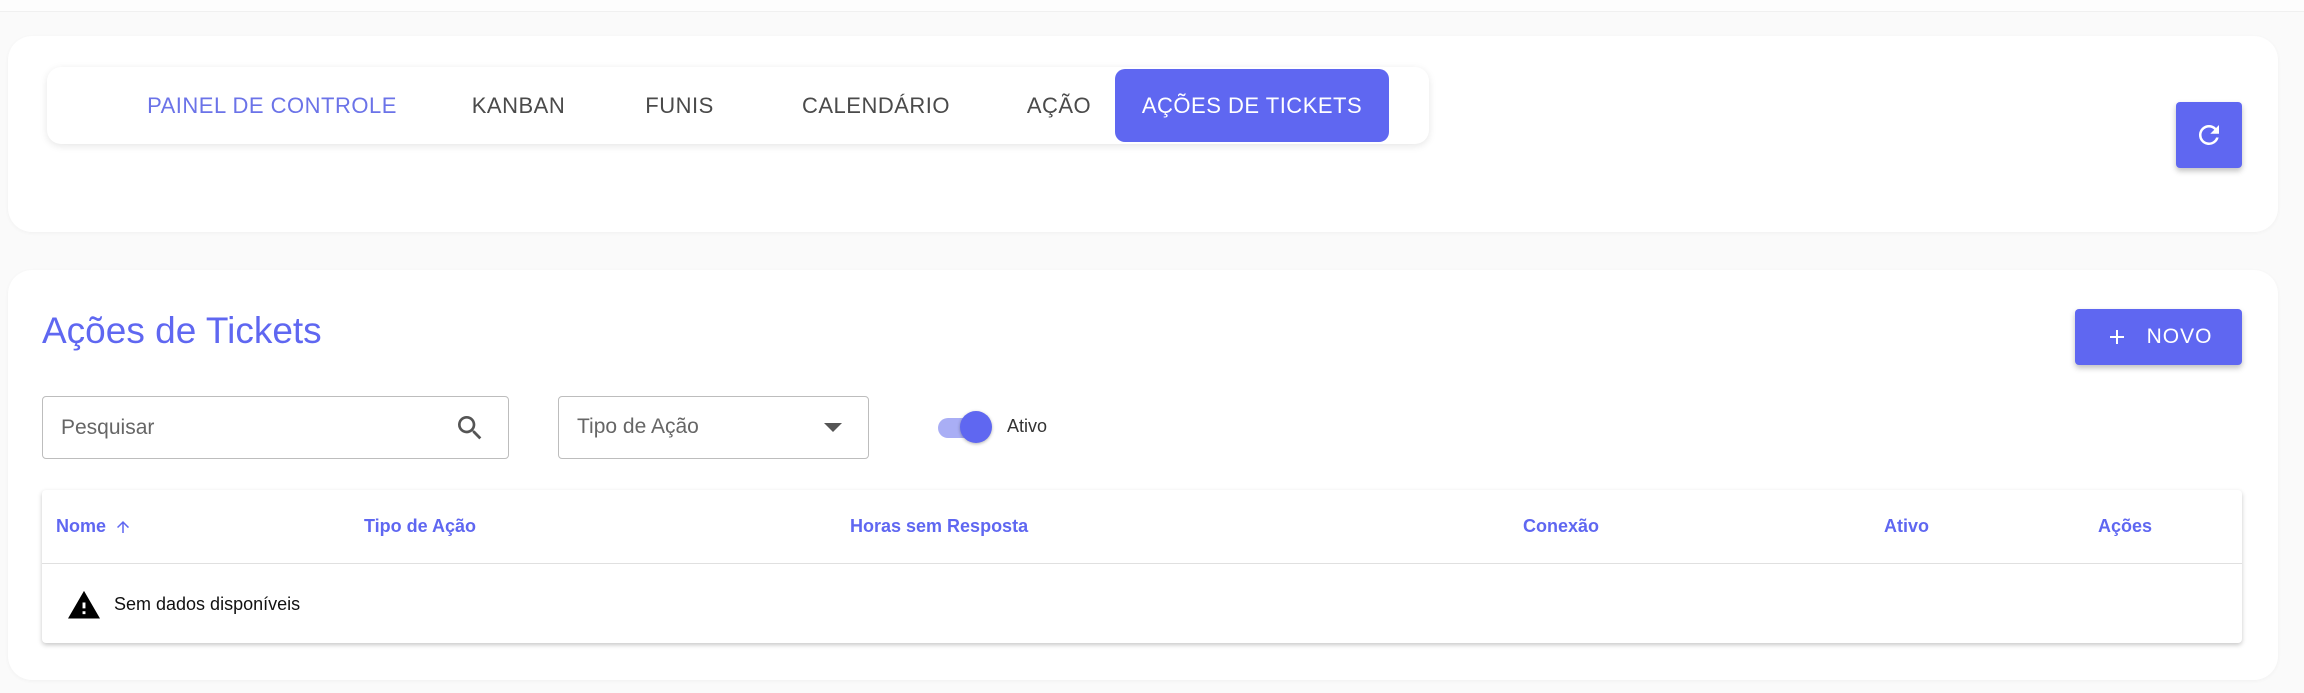 This screenshot has height=693, width=2304. I want to click on action-type-select: Tipo de Ação, so click(713, 427).